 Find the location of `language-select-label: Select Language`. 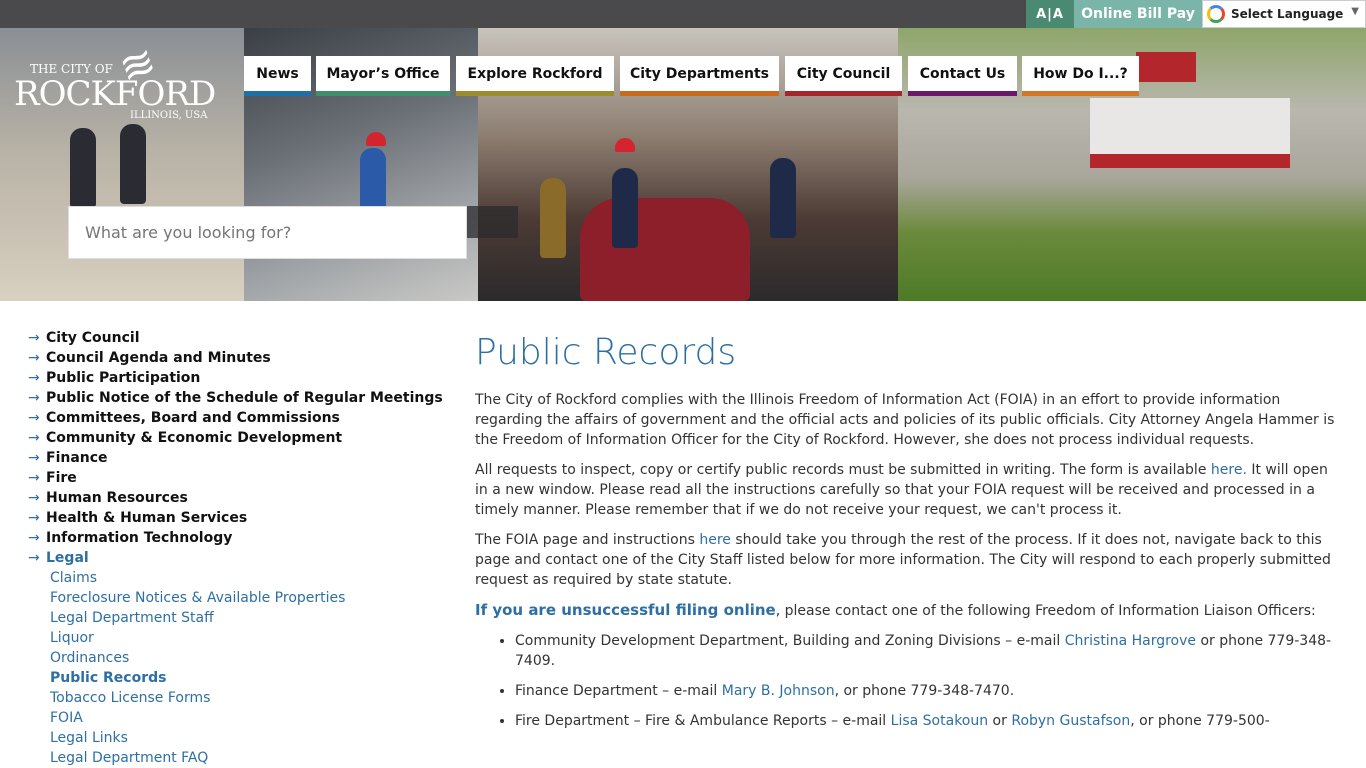

language-select-label: Select Language is located at coordinates (1287, 14).